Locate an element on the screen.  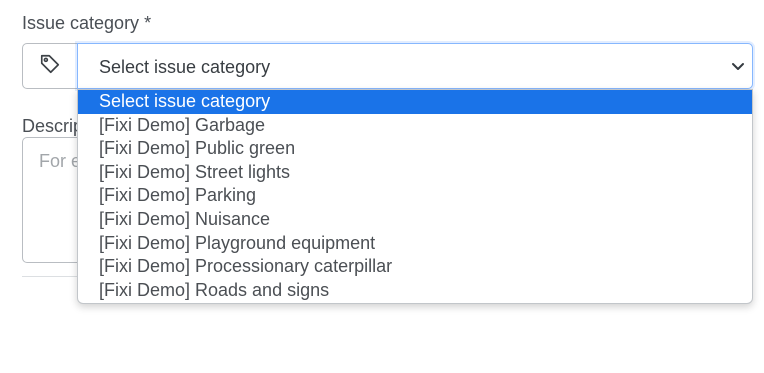
issue-category-select-value: Select issue category is located at coordinates (185, 67).